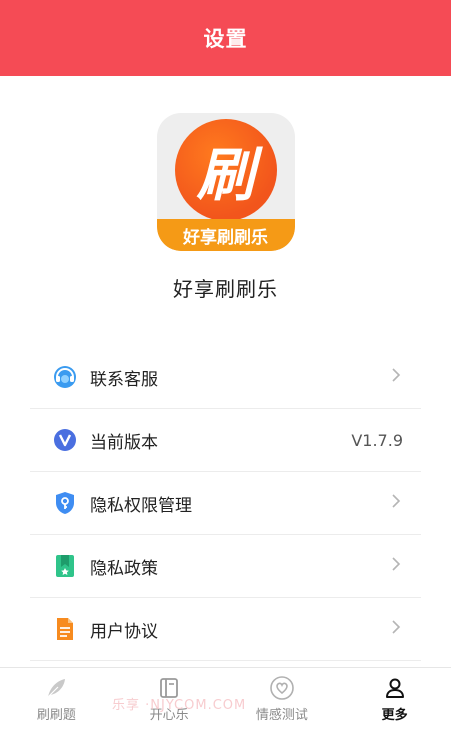 The width and height of the screenshot is (451, 729). What do you see at coordinates (225, 377) in the screenshot?
I see `menu-item-customer-service: 联系客服` at bounding box center [225, 377].